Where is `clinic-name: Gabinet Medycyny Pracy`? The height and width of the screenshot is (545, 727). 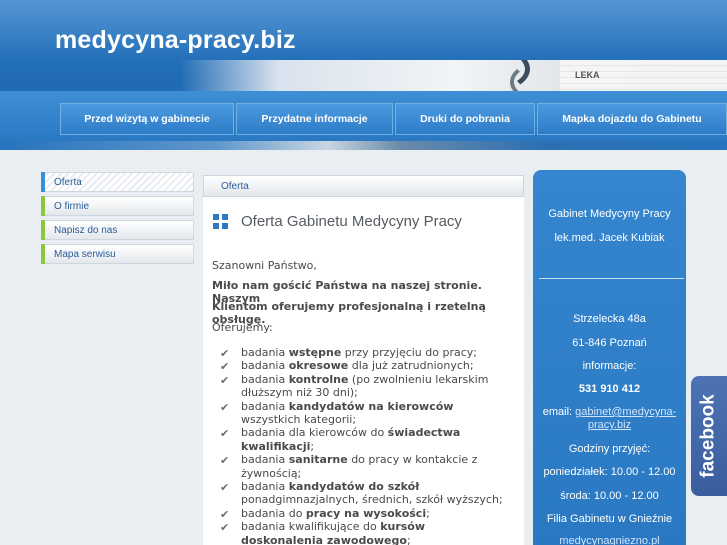
clinic-name: Gabinet Medycyny Pracy is located at coordinates (609, 214).